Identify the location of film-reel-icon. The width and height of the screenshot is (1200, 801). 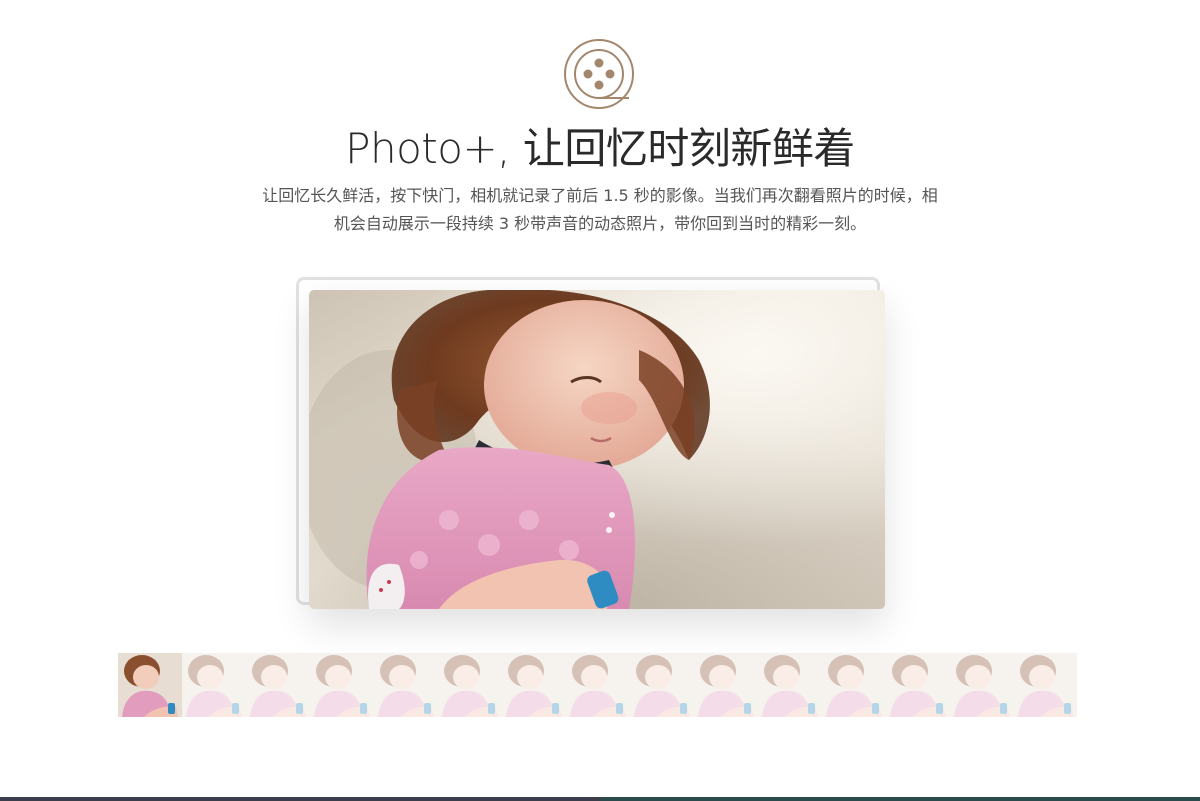
(599, 74).